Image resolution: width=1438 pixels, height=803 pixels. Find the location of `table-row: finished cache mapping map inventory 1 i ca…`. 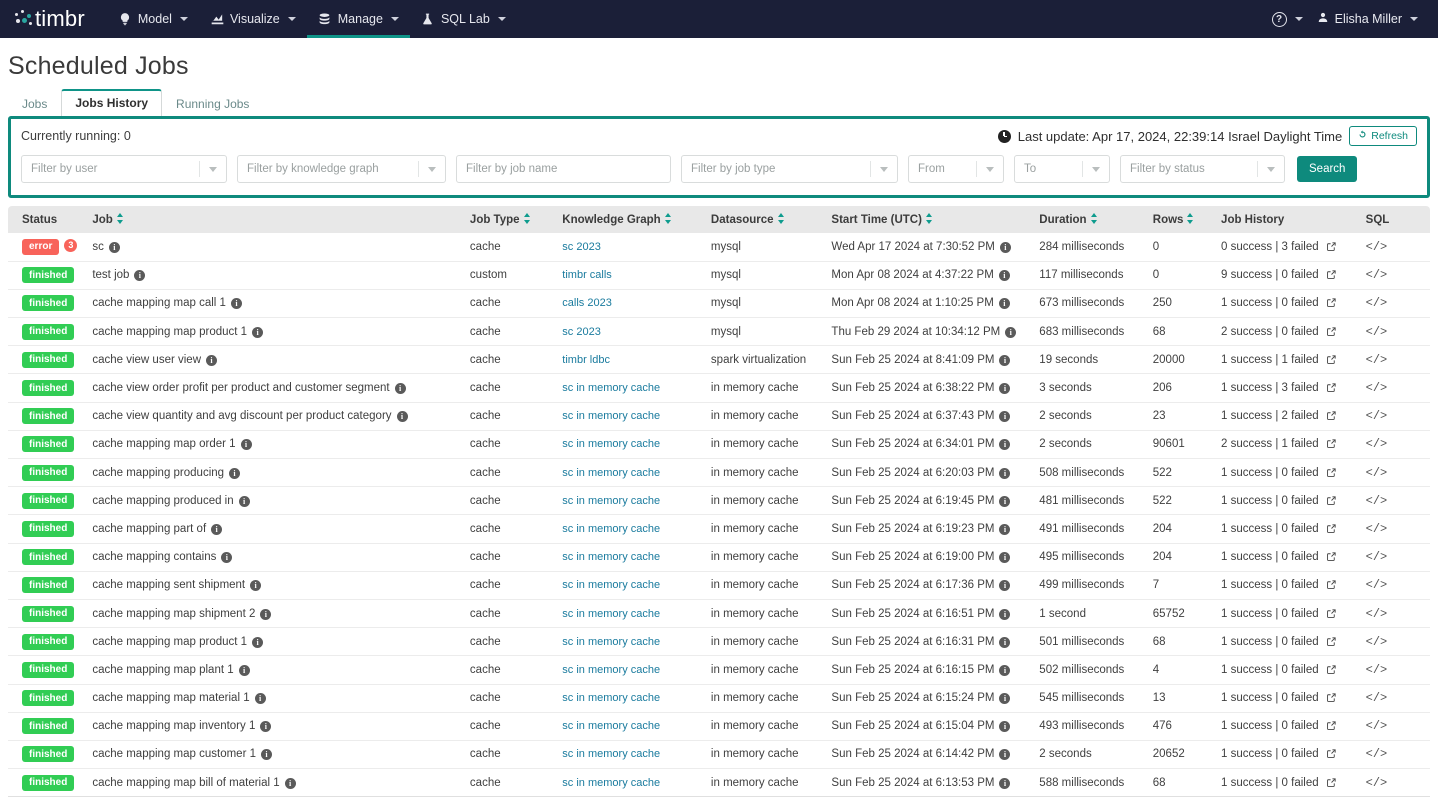

table-row: finished cache mapping map inventory 1 i ca… is located at coordinates (719, 726).